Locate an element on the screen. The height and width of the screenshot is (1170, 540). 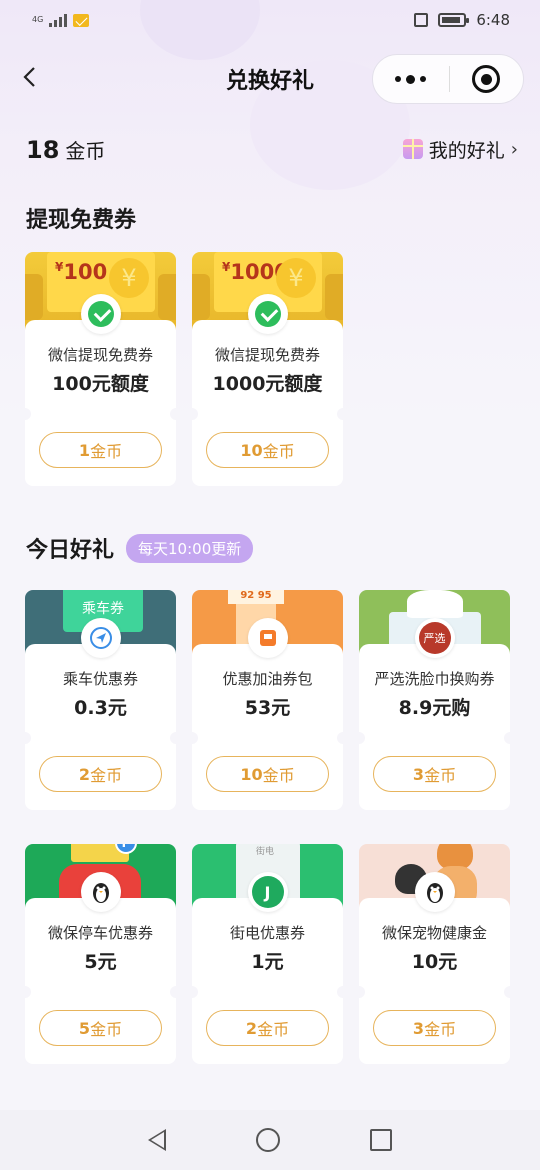
withdraw-section-title: 提现免费券 is located at coordinates (270, 218).